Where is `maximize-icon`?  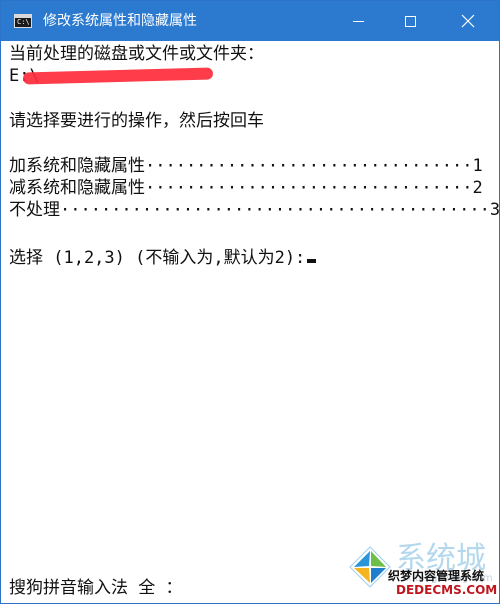
maximize-icon is located at coordinates (410, 21).